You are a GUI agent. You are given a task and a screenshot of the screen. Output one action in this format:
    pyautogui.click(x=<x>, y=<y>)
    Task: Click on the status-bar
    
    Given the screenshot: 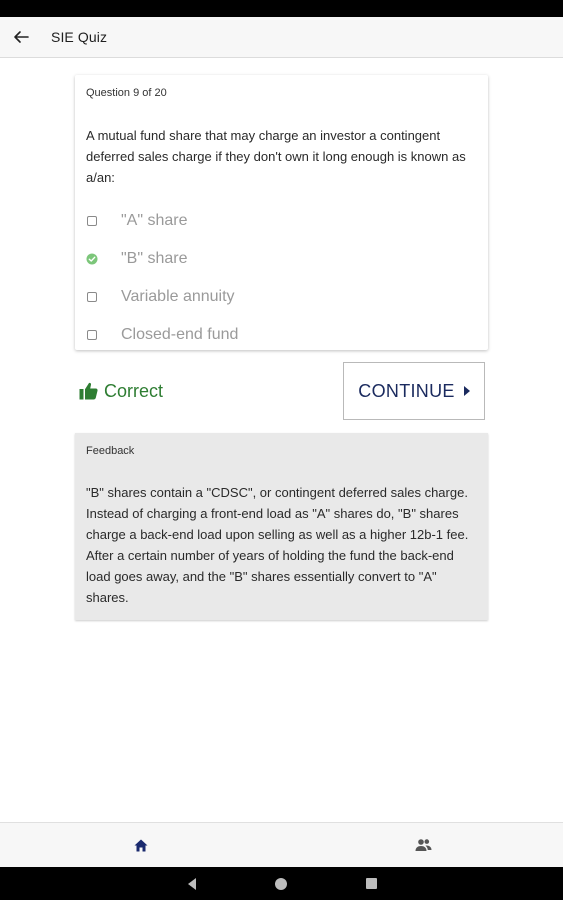 What is the action you would take?
    pyautogui.click(x=281, y=8)
    